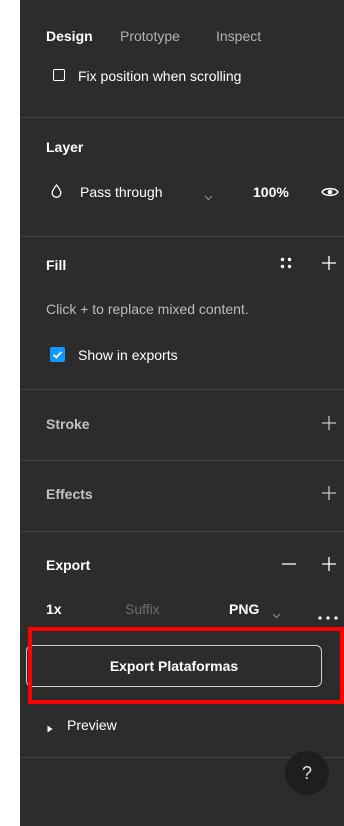 This screenshot has height=826, width=344. I want to click on remove-export-minus-icon, so click(289, 564).